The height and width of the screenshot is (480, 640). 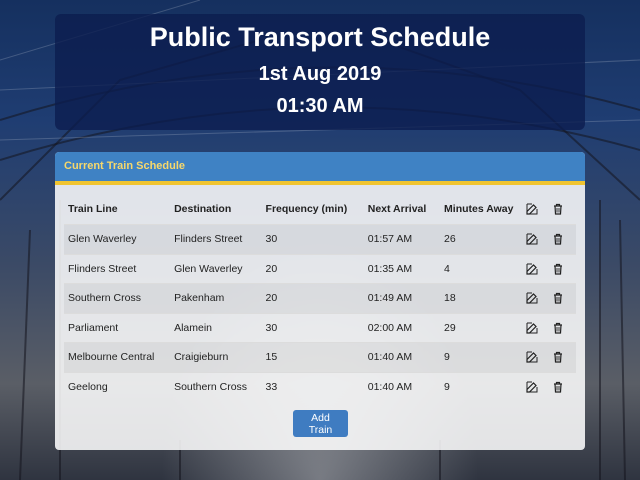 I want to click on cell-destination: Pakenham, so click(x=216, y=298).